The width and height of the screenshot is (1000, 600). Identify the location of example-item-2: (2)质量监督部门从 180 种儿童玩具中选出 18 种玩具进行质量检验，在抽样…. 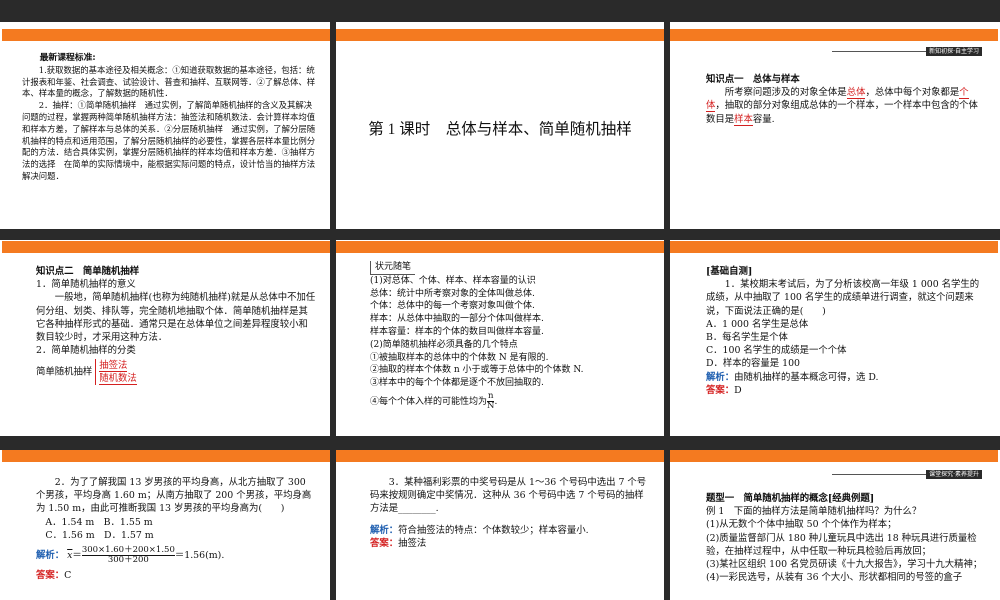
(841, 544).